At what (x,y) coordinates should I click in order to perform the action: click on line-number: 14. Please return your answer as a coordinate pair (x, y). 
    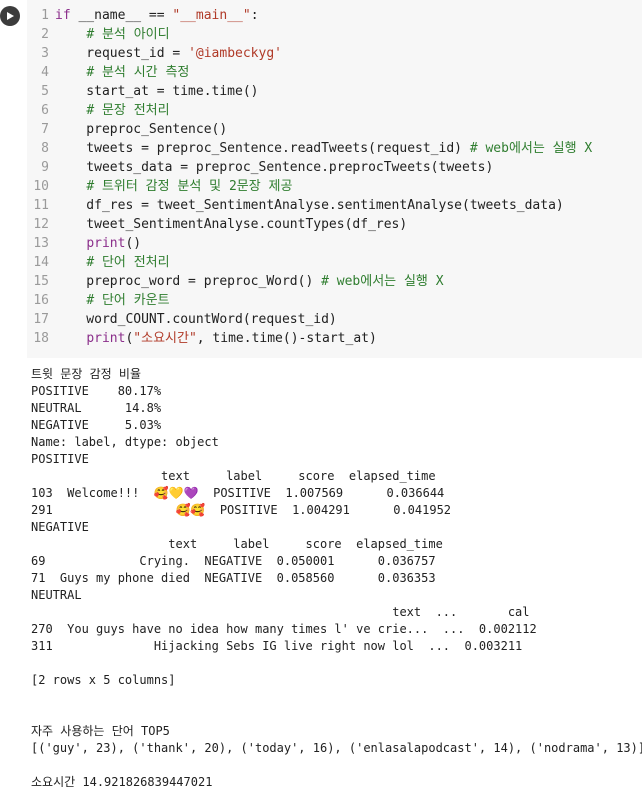
    Looking at the image, I should click on (41, 262).